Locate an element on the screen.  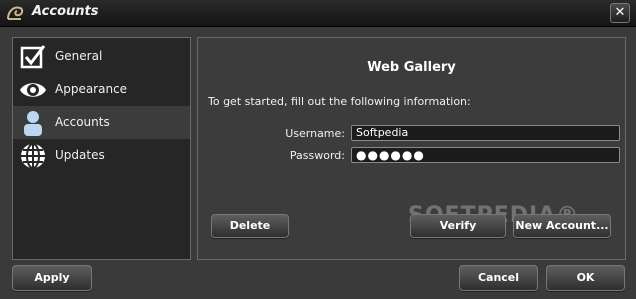
sidebar-item-label: Accounts is located at coordinates (82, 122).